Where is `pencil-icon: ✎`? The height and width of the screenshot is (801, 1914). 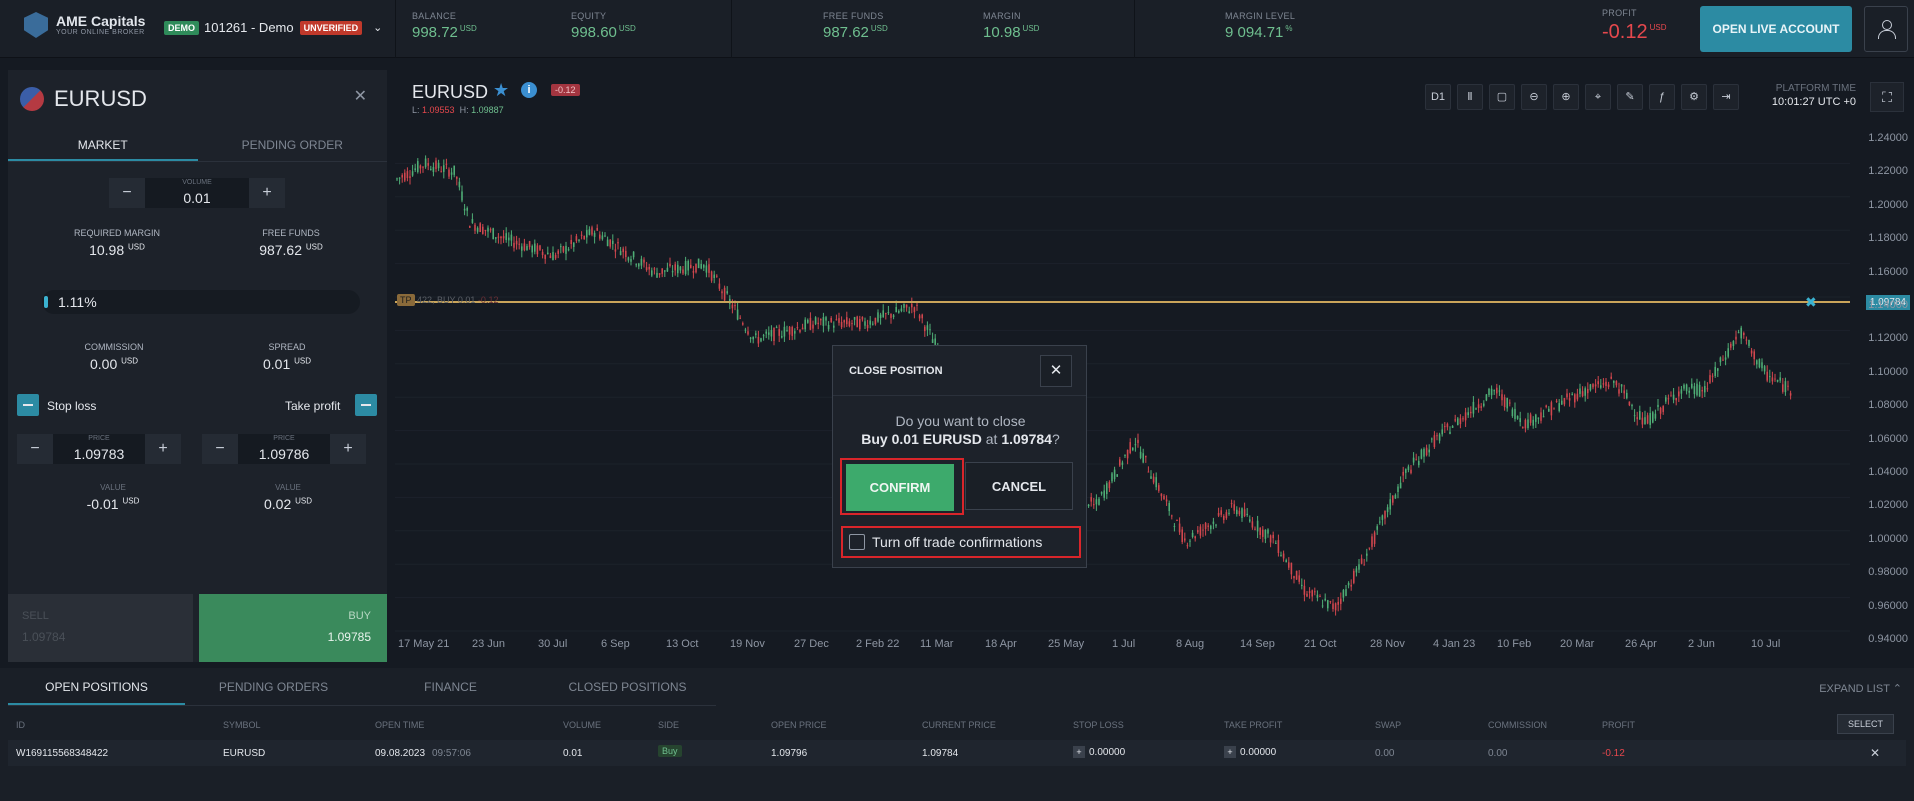 pencil-icon: ✎ is located at coordinates (1630, 97).